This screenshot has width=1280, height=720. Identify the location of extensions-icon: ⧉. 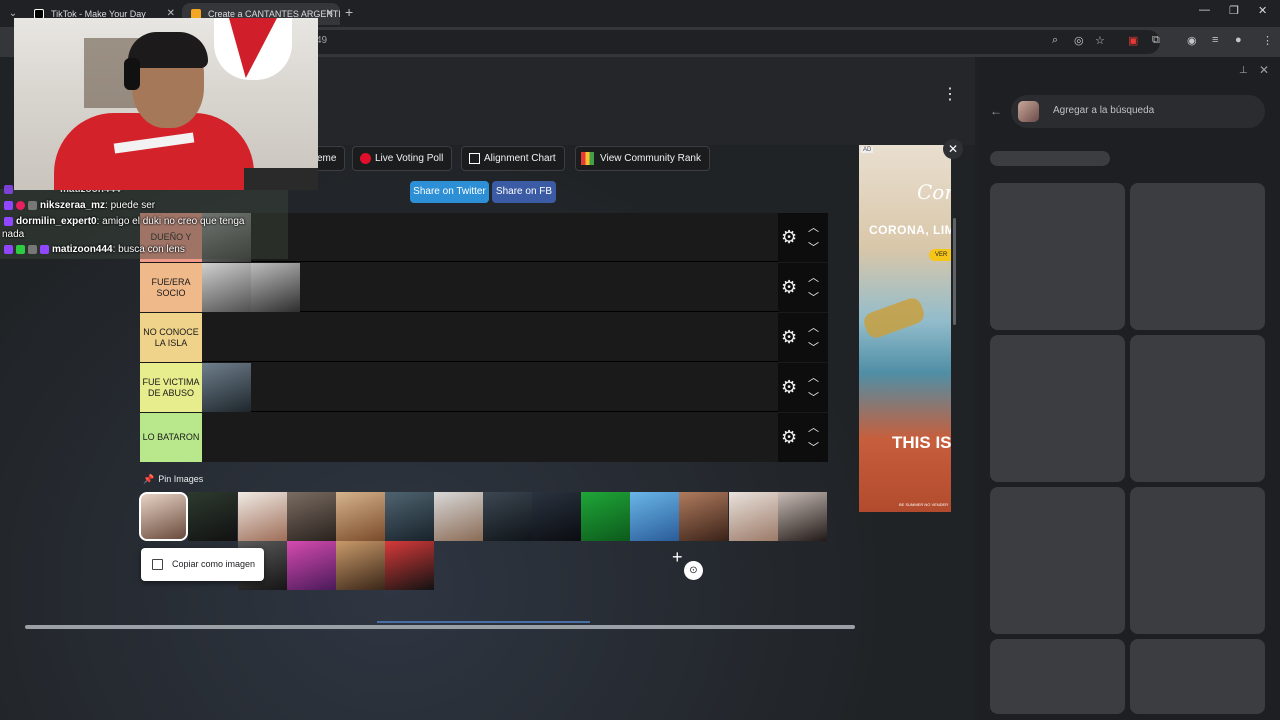
(1156, 40).